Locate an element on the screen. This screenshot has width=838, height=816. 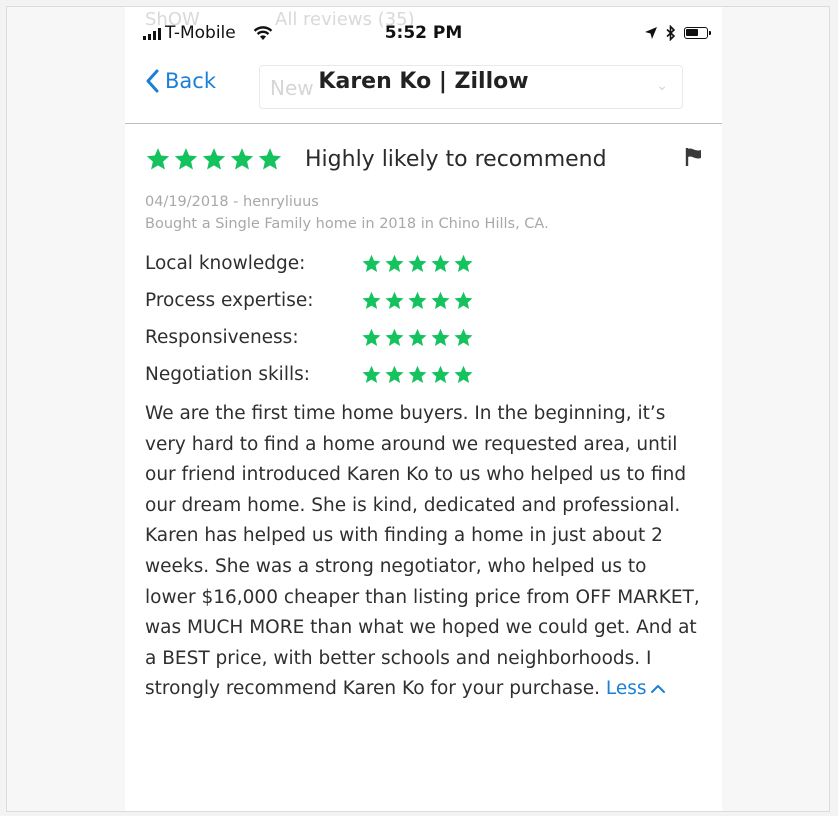
navigation-bar: Back Karen Ko | Zillow is located at coordinates (423, 87).